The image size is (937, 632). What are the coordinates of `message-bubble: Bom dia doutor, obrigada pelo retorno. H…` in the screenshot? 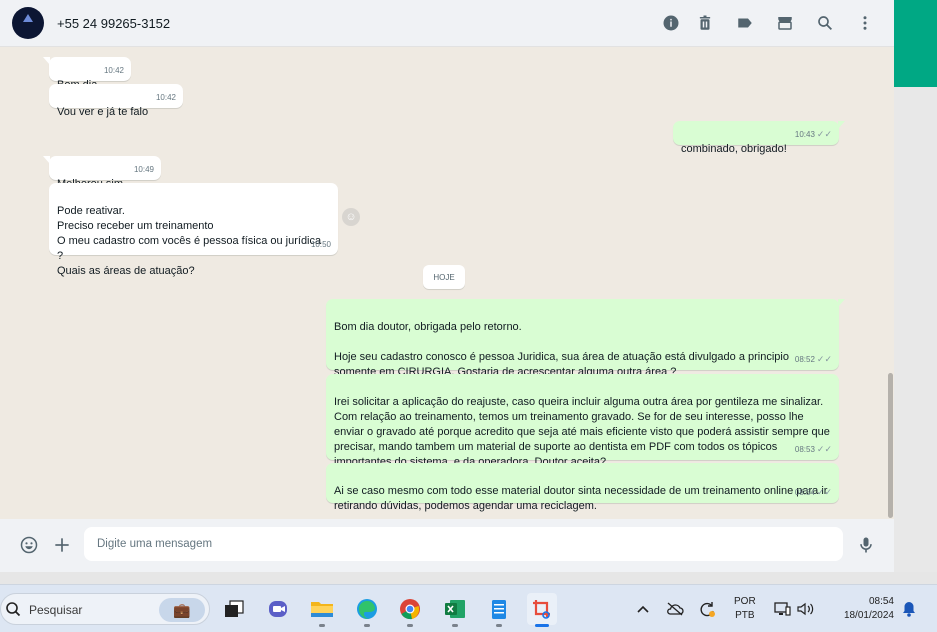 It's located at (585, 338).